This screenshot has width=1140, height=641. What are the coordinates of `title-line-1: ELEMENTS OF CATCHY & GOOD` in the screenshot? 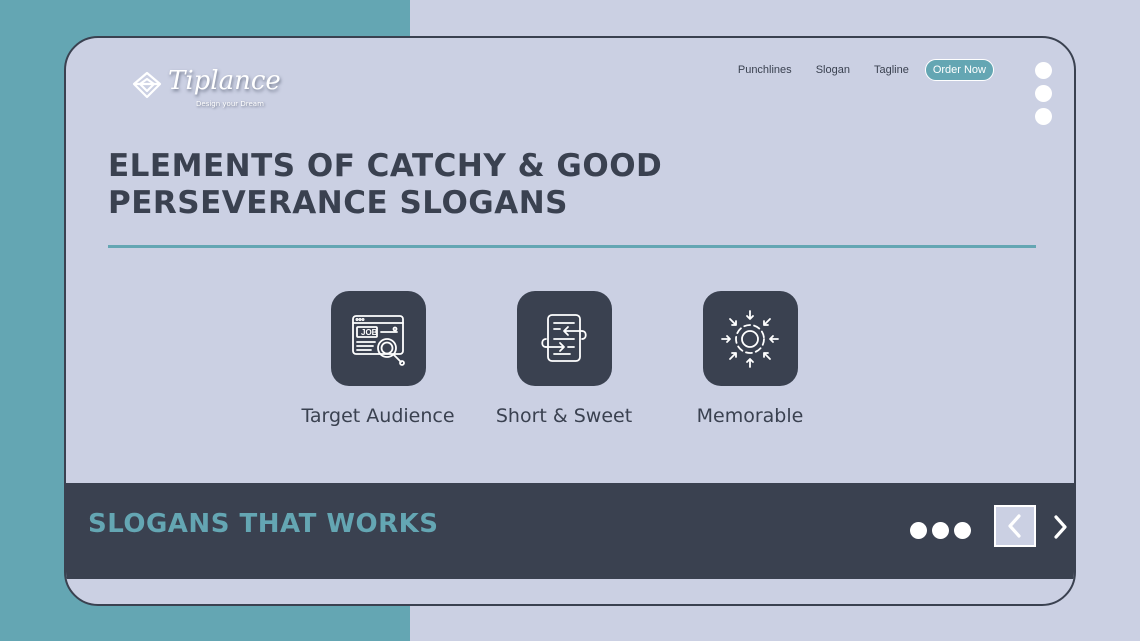 It's located at (385, 166).